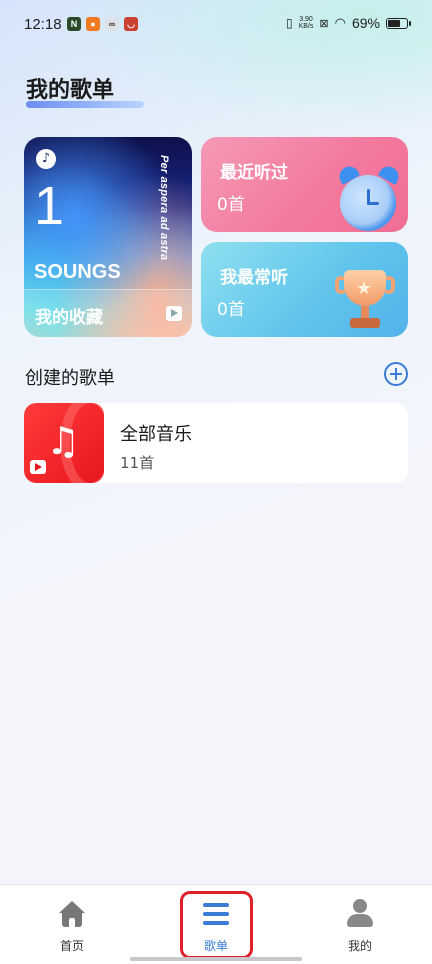 Image resolution: width=432 pixels, height=964 pixels. I want to click on playlist-item: ♫ 全部音乐 11首, so click(216, 443).